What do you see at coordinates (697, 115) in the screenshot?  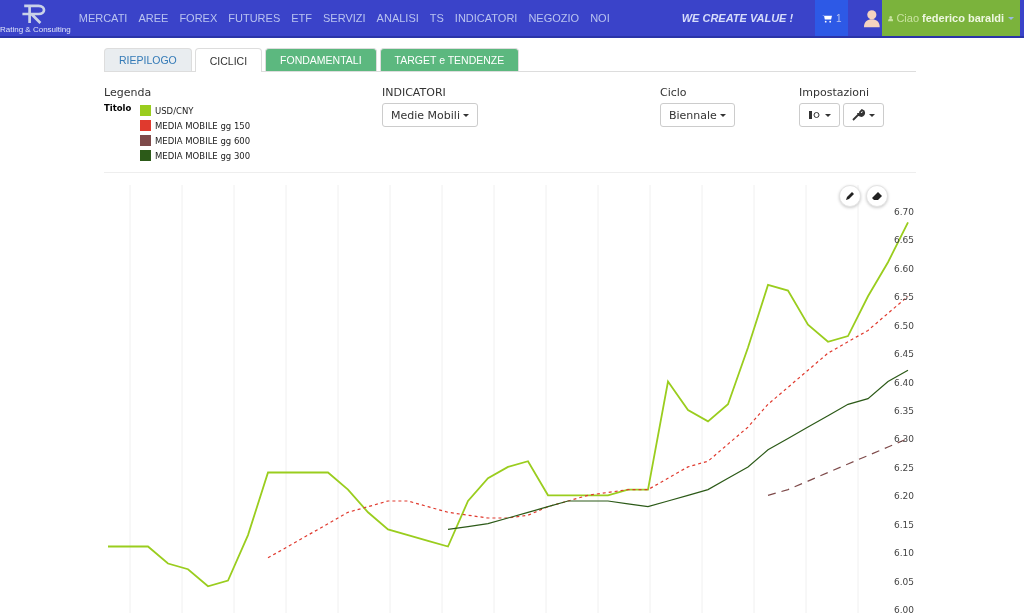 I see `cycle-dropdown: Biennale` at bounding box center [697, 115].